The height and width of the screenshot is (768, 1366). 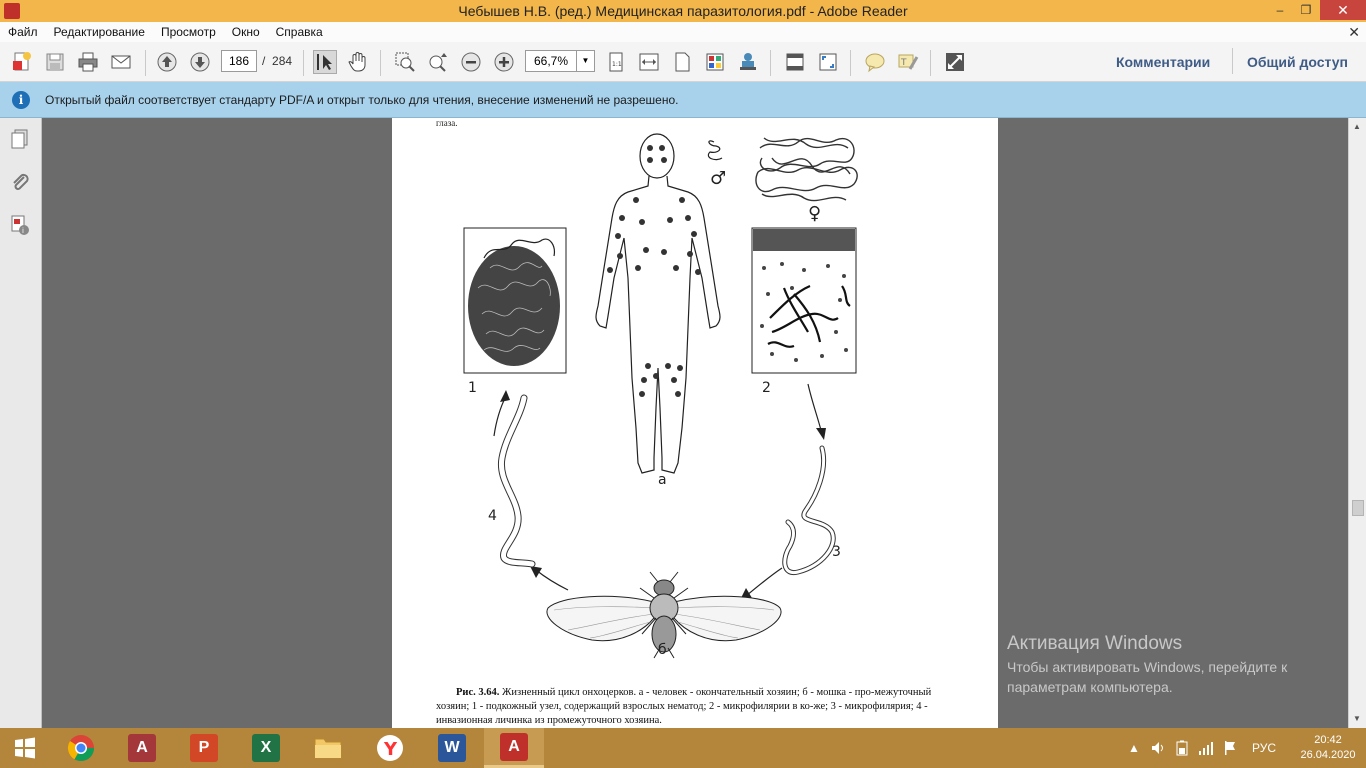 I want to click on taskbar-yandex: Y, so click(x=390, y=748).